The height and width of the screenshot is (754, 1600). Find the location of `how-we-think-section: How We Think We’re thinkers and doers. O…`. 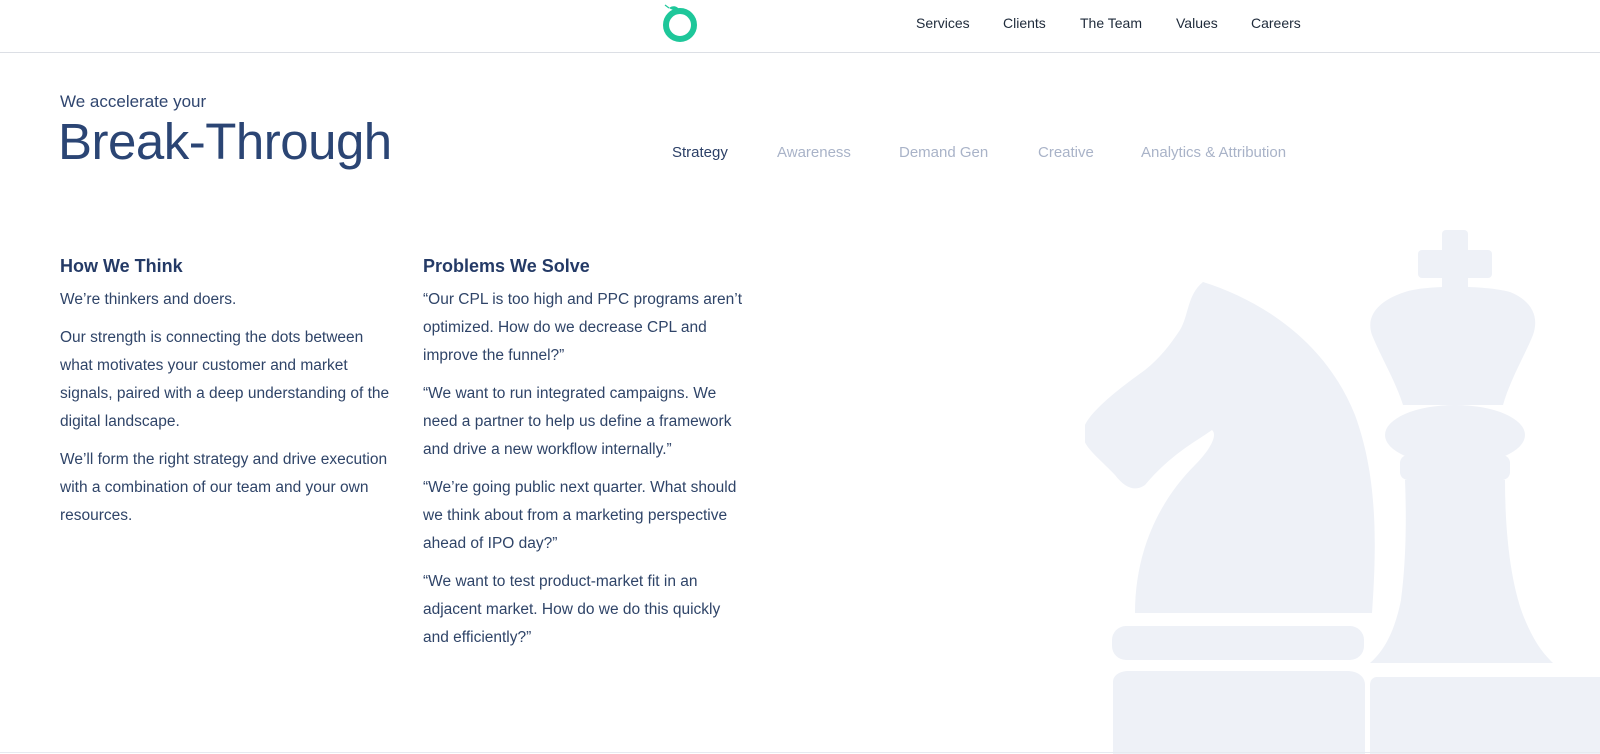

how-we-think-section: How We Think We’re thinkers and doers. O… is located at coordinates (227, 397).